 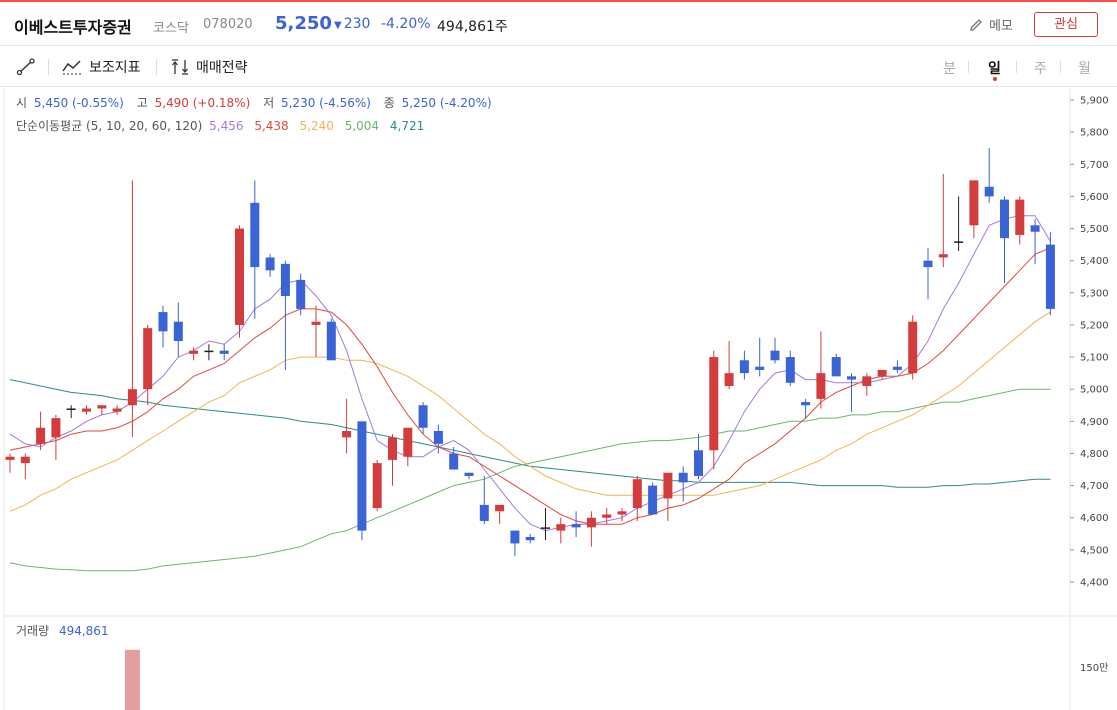 I want to click on price-tick-label: 4,700, so click(x=1094, y=486).